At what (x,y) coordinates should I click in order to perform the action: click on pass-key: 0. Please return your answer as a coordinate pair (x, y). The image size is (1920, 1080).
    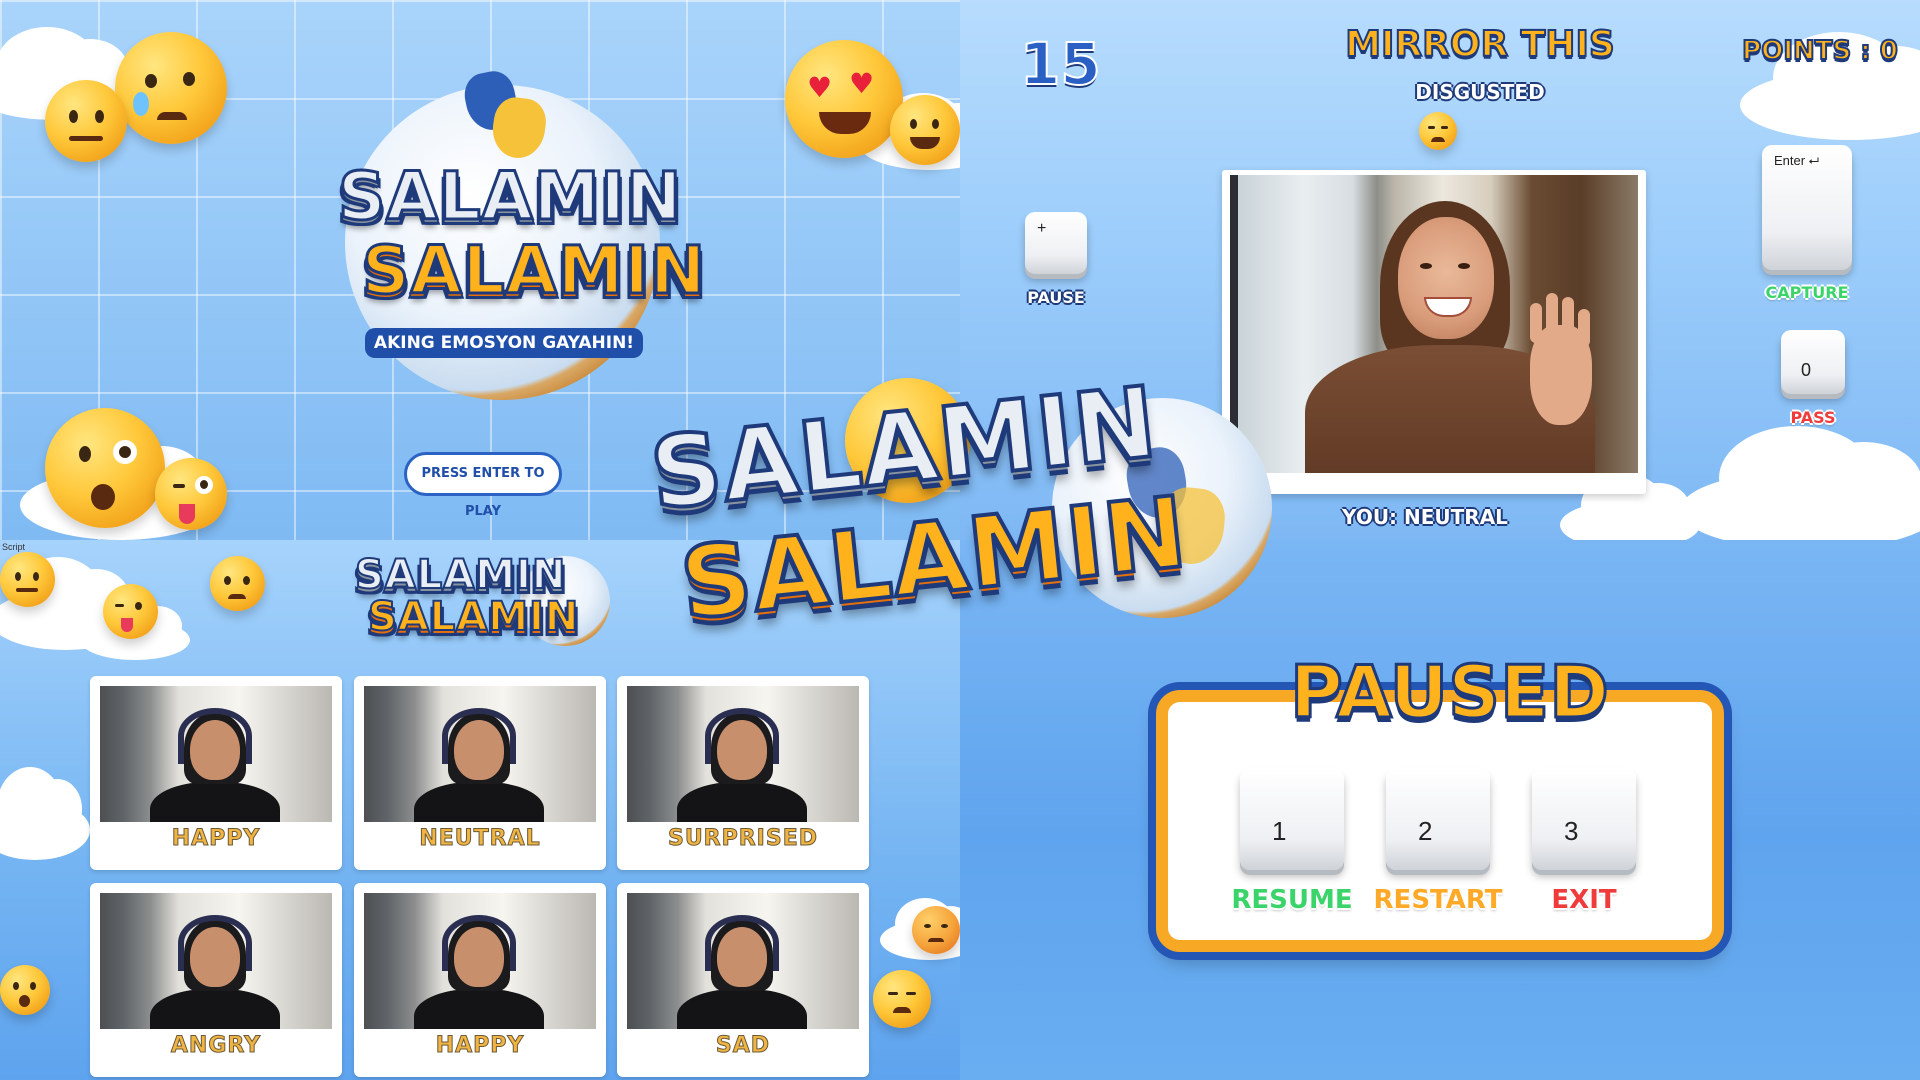
    Looking at the image, I should click on (1813, 362).